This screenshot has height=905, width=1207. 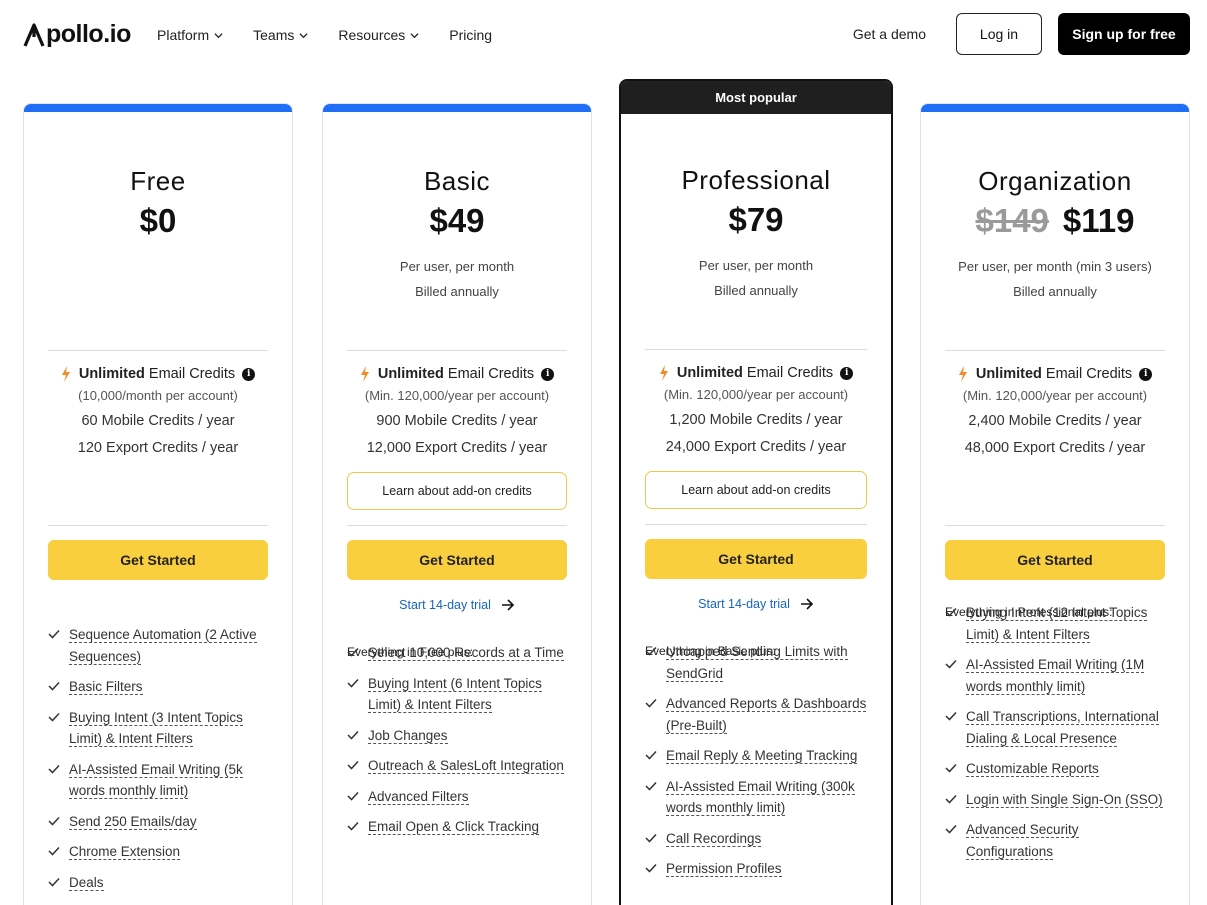 I want to click on feature-text: Deals, so click(x=86, y=883).